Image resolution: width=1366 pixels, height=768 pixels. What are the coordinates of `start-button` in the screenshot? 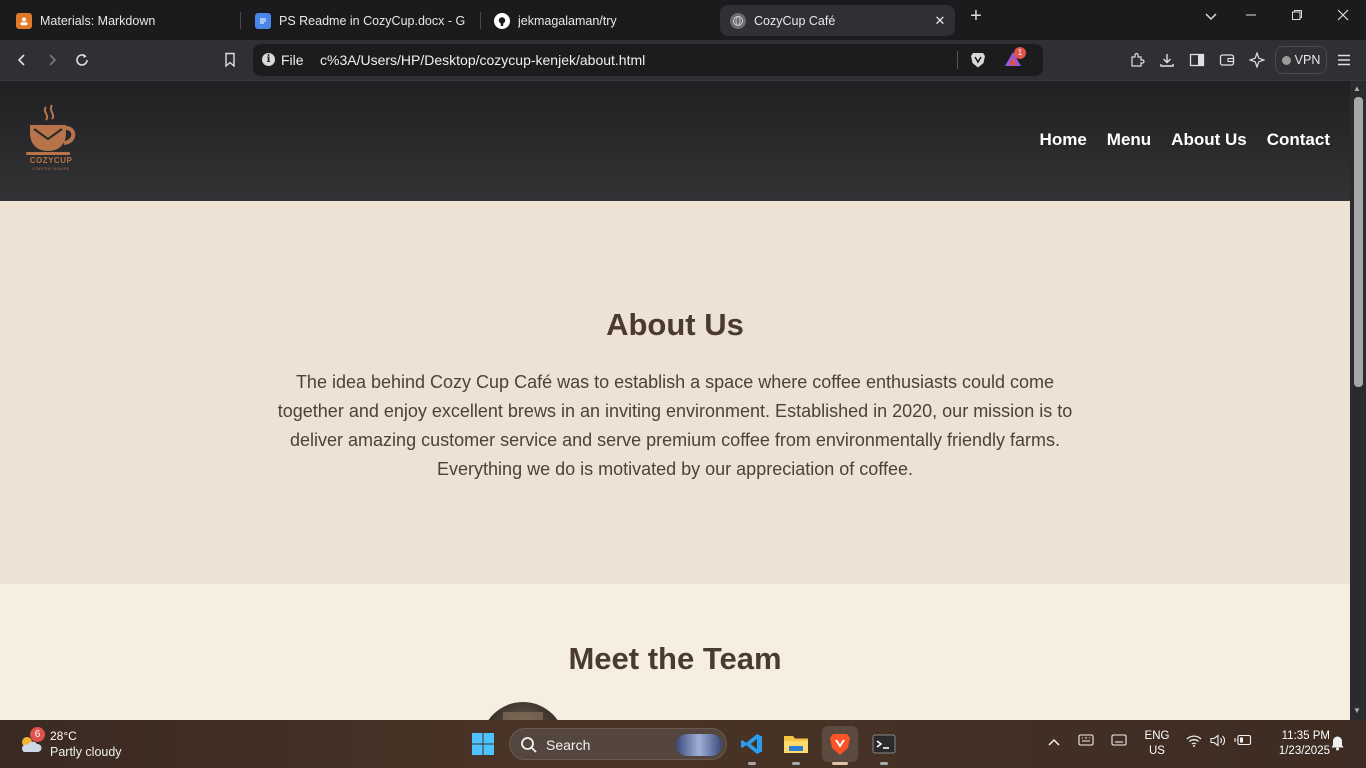 It's located at (483, 744).